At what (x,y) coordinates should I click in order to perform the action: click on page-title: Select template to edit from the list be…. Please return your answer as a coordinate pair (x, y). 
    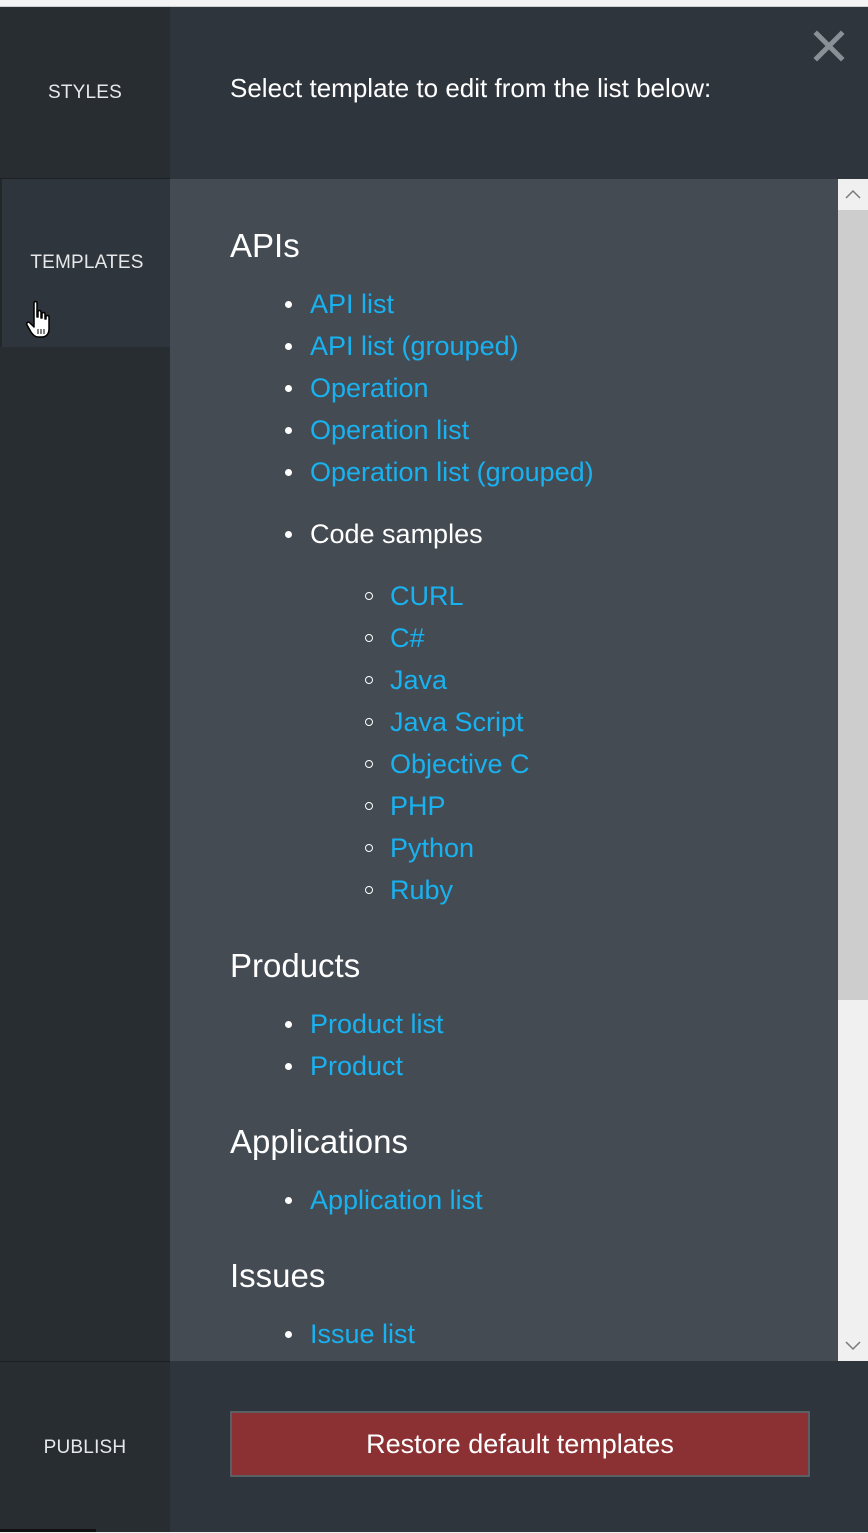
    Looking at the image, I should click on (471, 88).